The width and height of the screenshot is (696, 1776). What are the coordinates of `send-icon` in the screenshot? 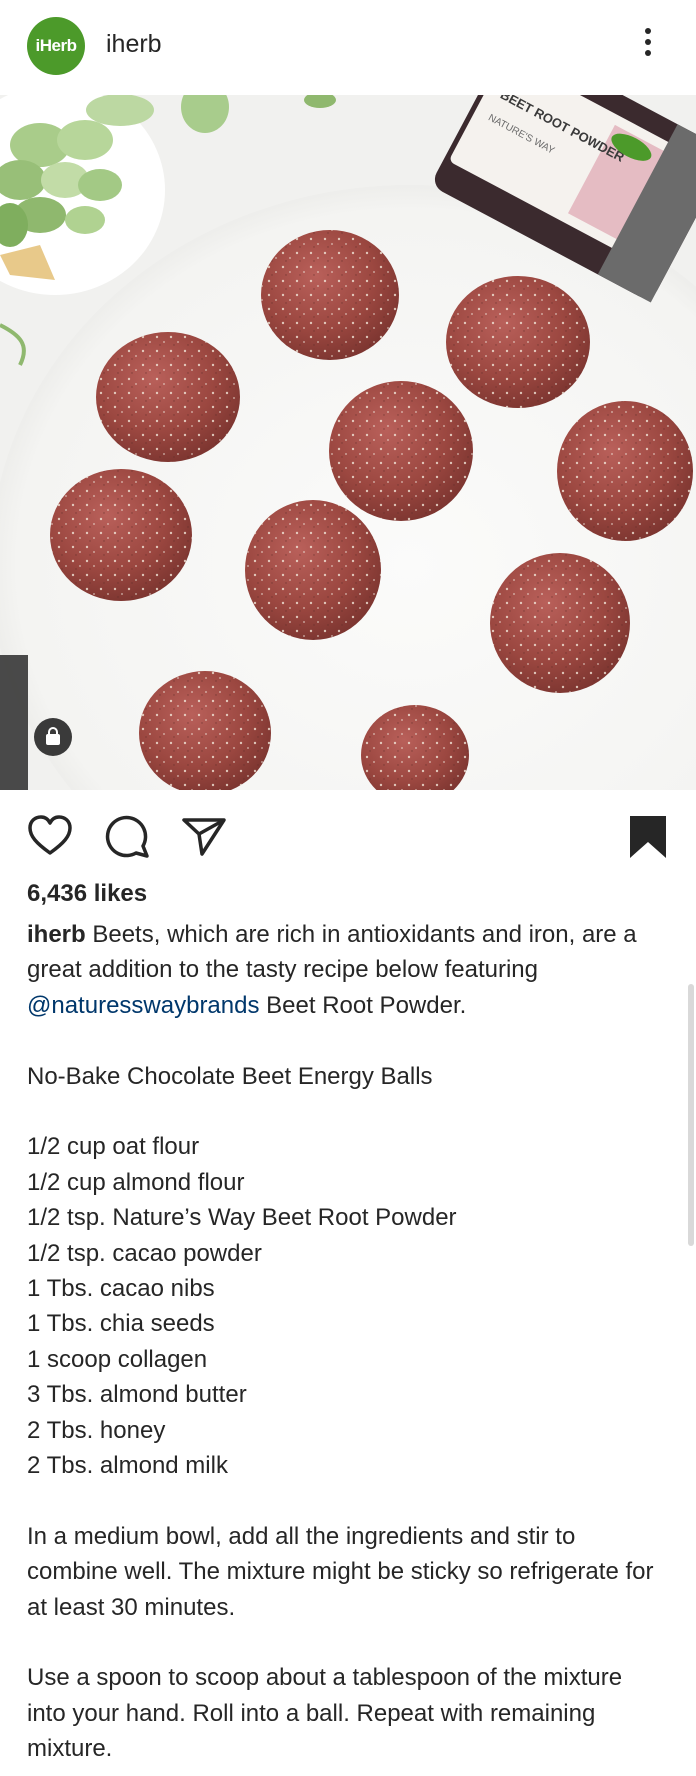 It's located at (204, 836).